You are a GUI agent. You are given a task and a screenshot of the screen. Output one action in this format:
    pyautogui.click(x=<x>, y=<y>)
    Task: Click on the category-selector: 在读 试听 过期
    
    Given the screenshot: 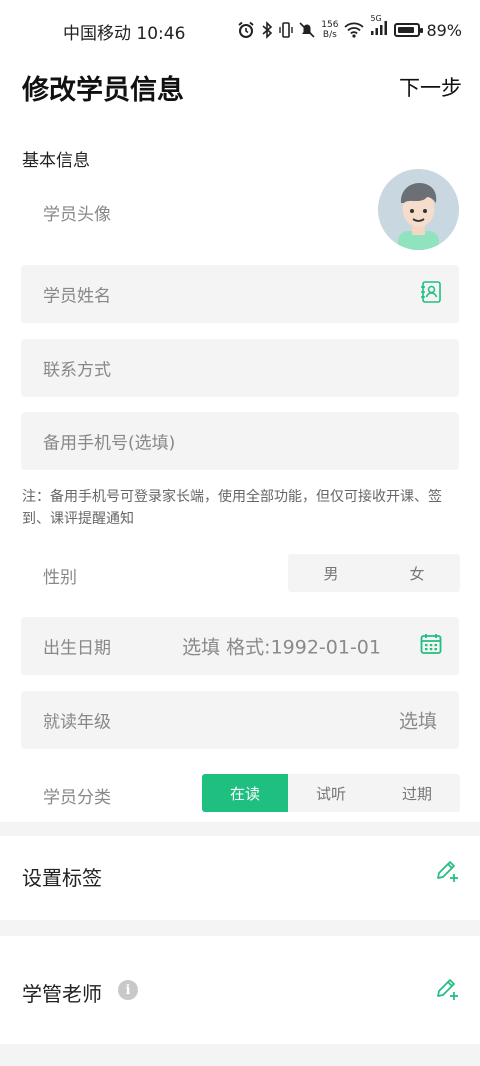 What is the action you would take?
    pyautogui.click(x=331, y=793)
    